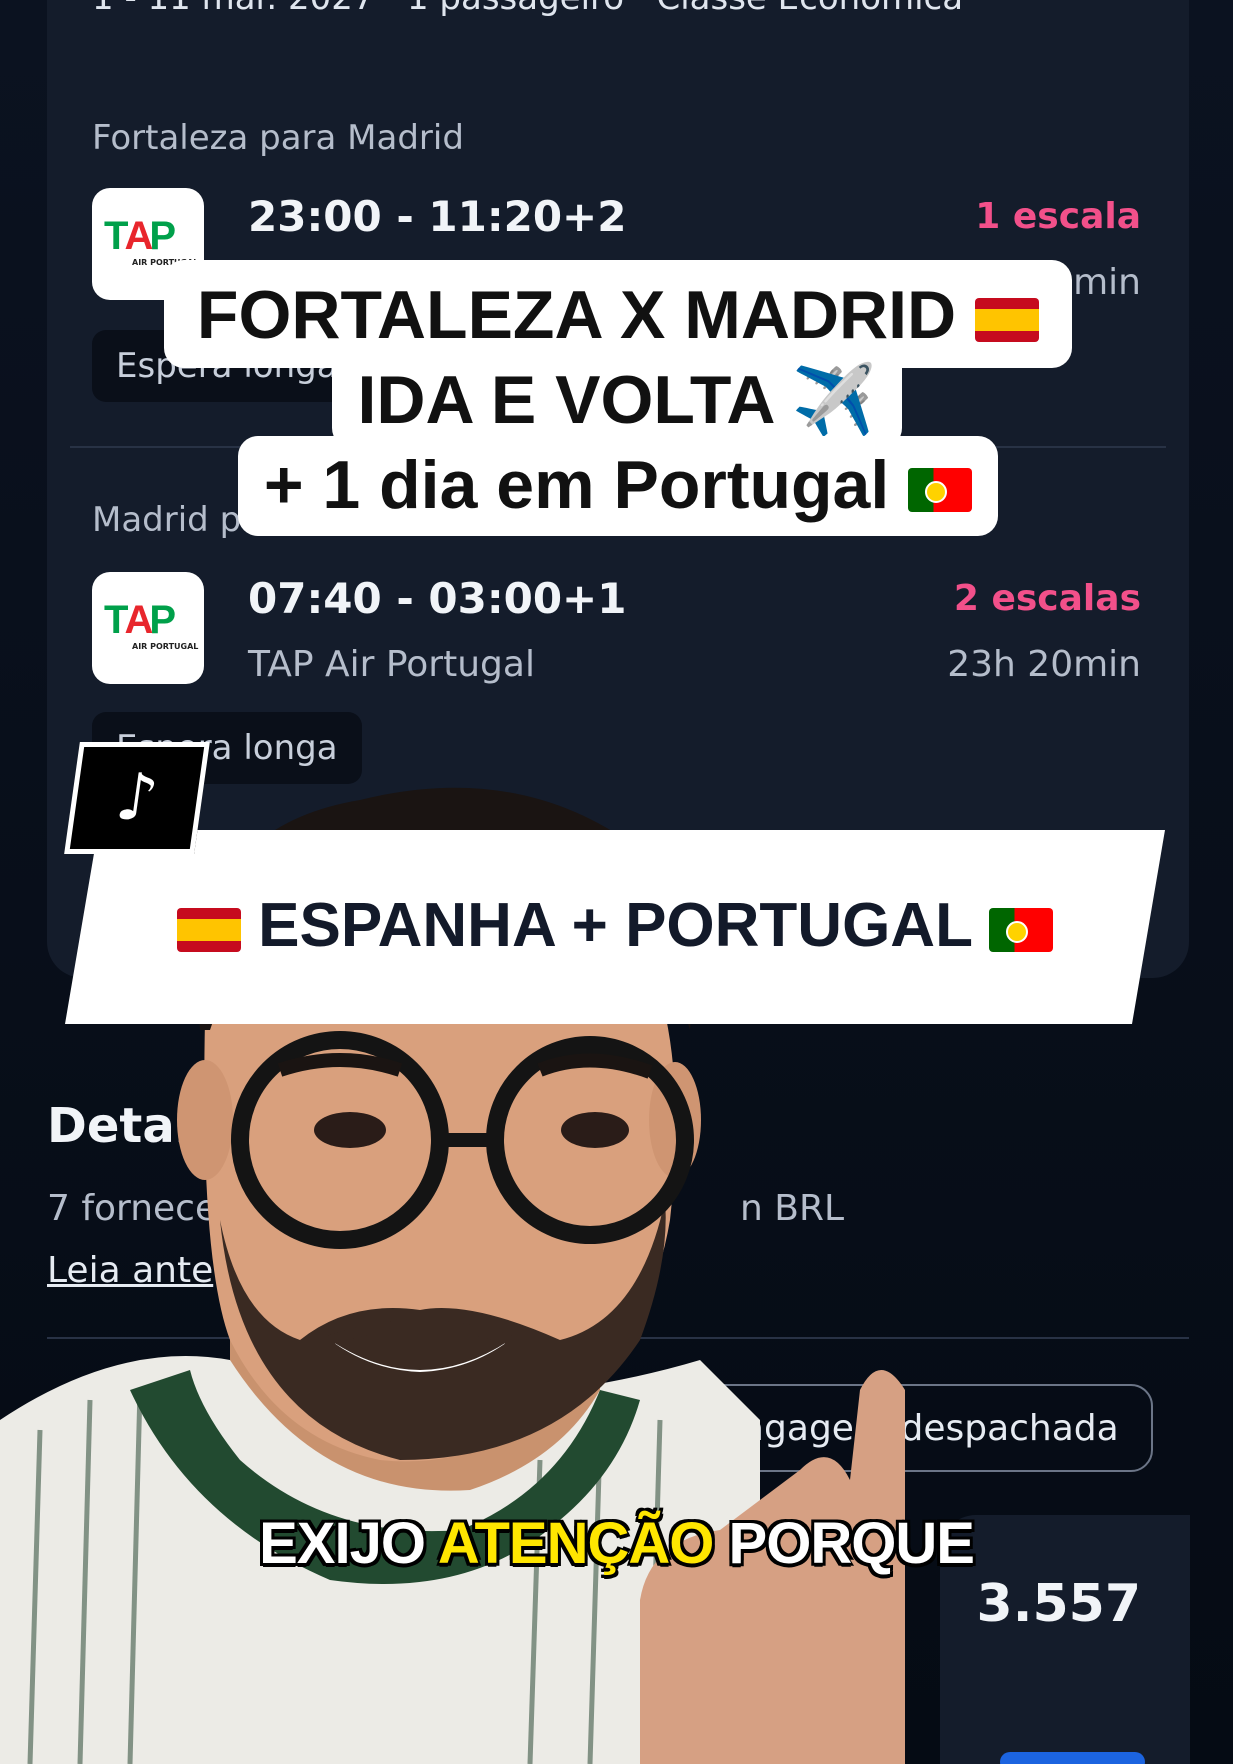  I want to click on caption-highlight-word: ATENÇÃO, so click(575, 1543).